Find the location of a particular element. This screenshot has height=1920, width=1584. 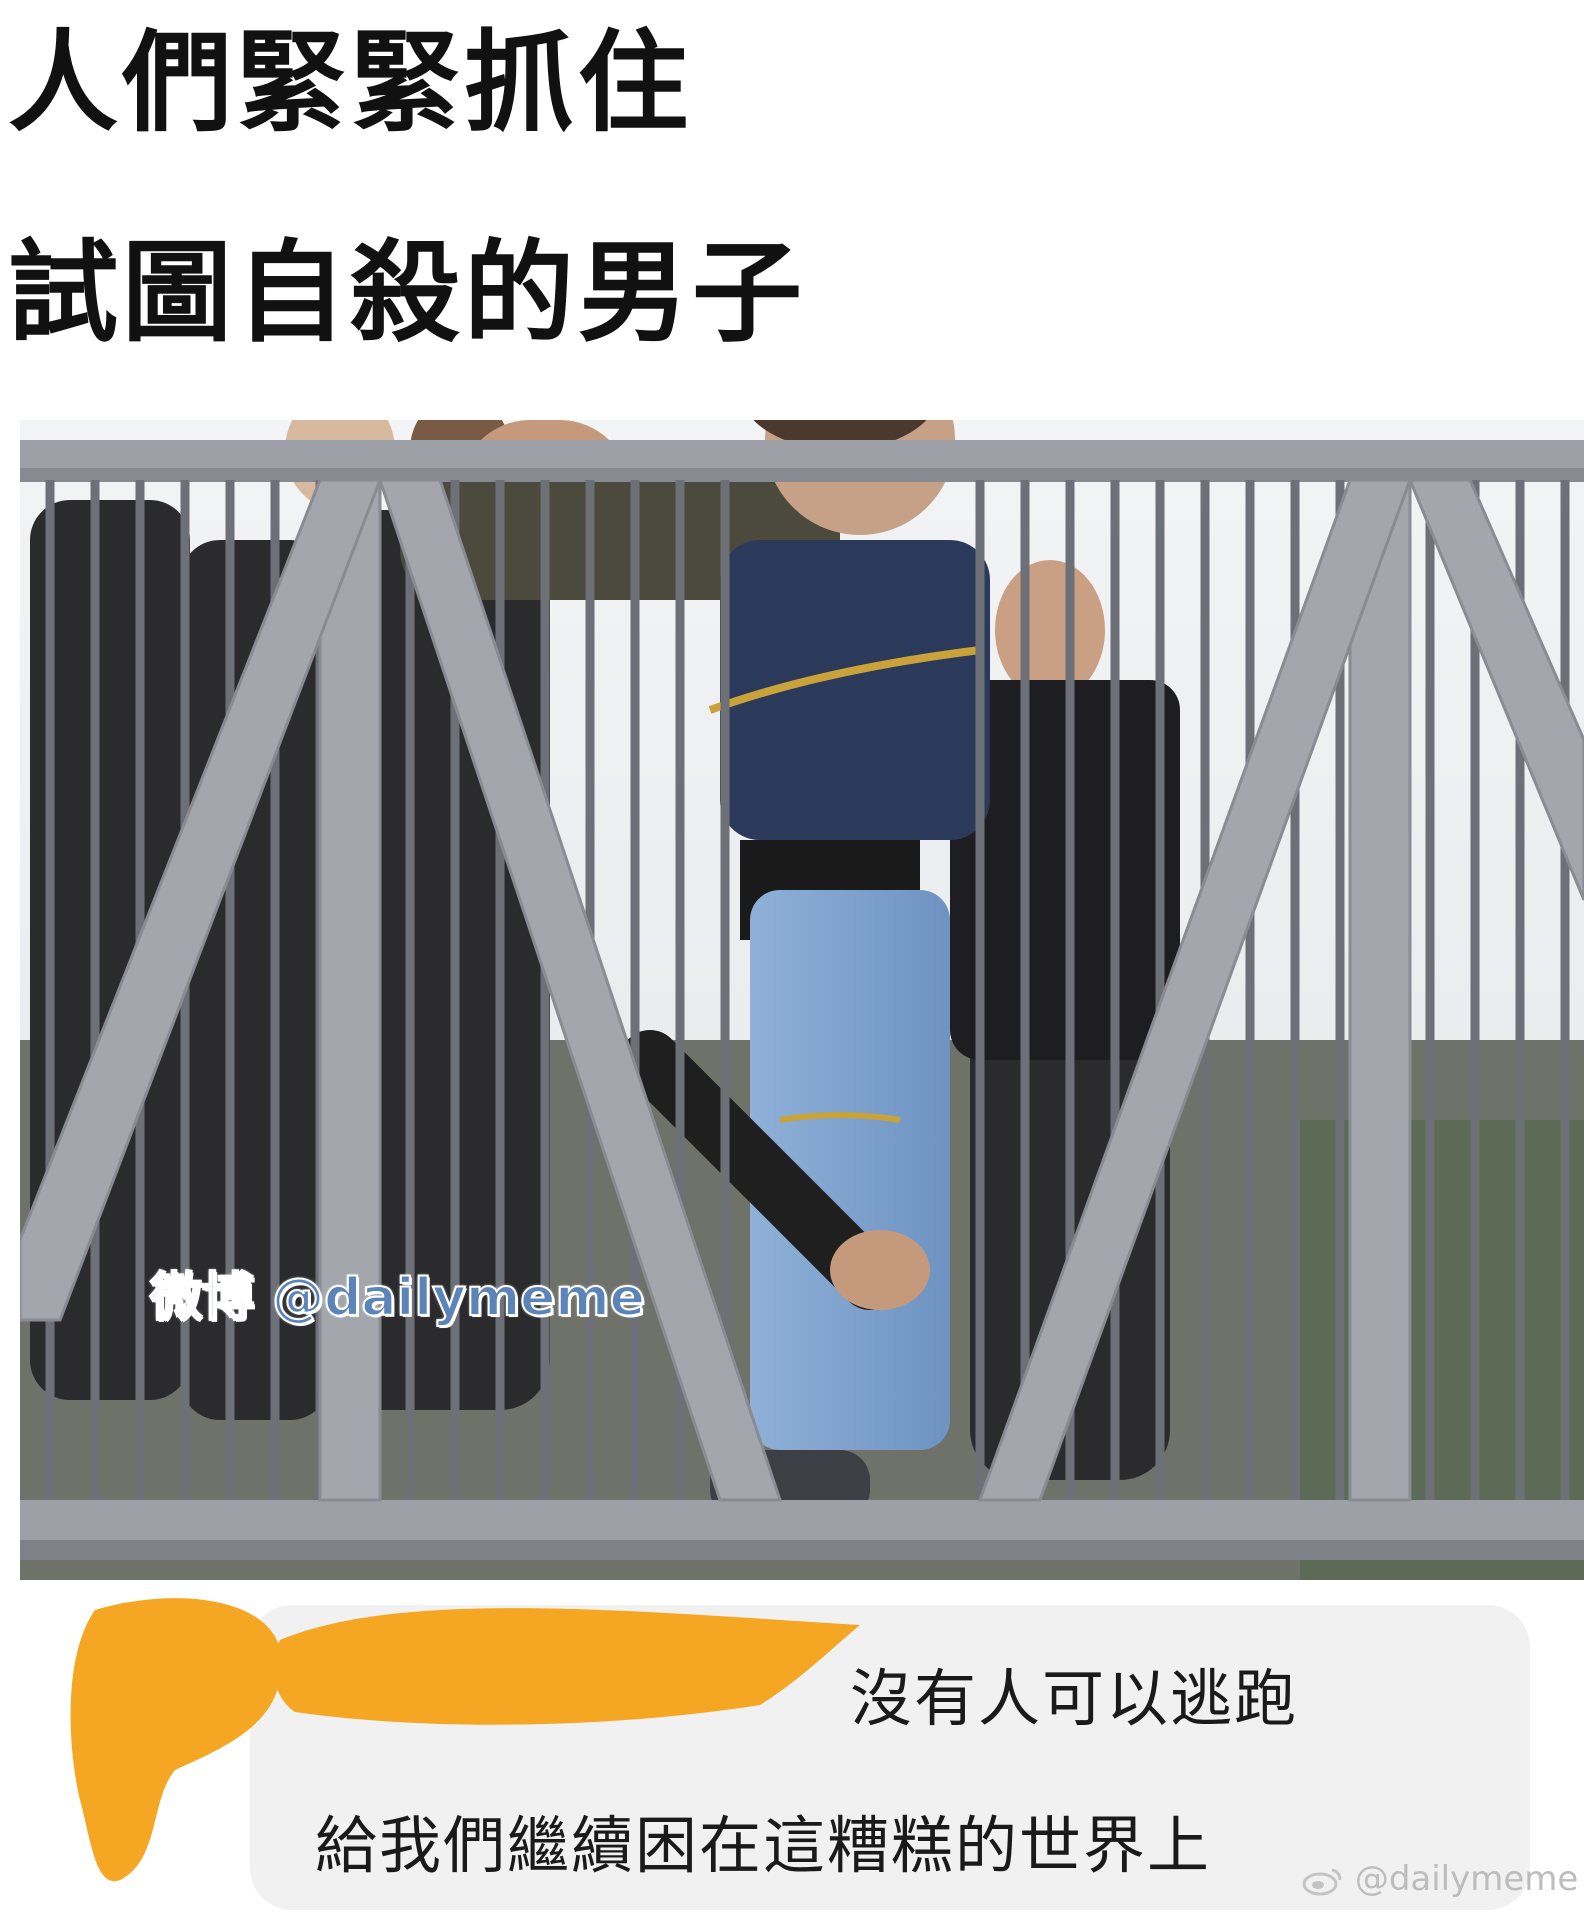

caption-top-line: 人們緊緊抓住 is located at coordinates (350, 83).